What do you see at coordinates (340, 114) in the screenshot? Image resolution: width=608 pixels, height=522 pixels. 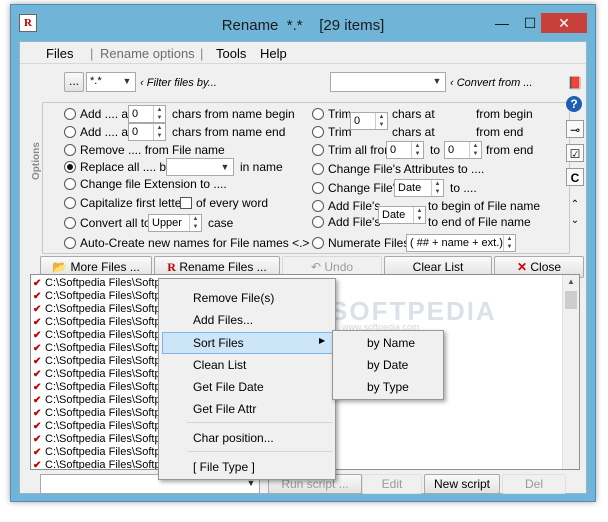 I see `trim-begin-label: Trim` at bounding box center [340, 114].